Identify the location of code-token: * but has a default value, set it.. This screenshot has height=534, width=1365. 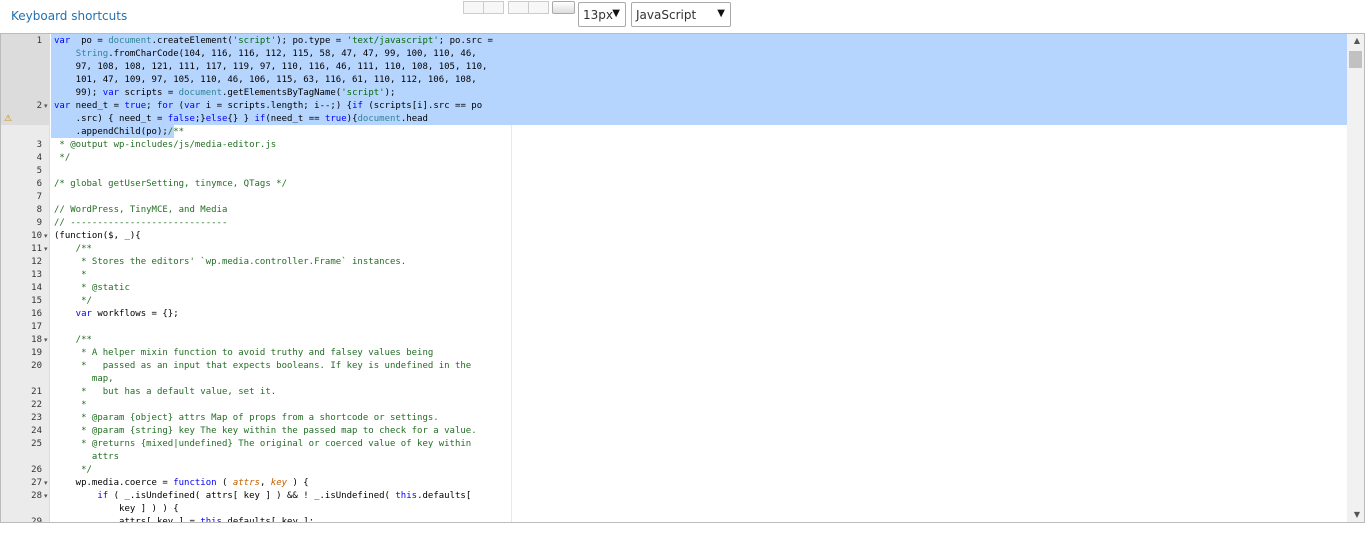
(165, 392).